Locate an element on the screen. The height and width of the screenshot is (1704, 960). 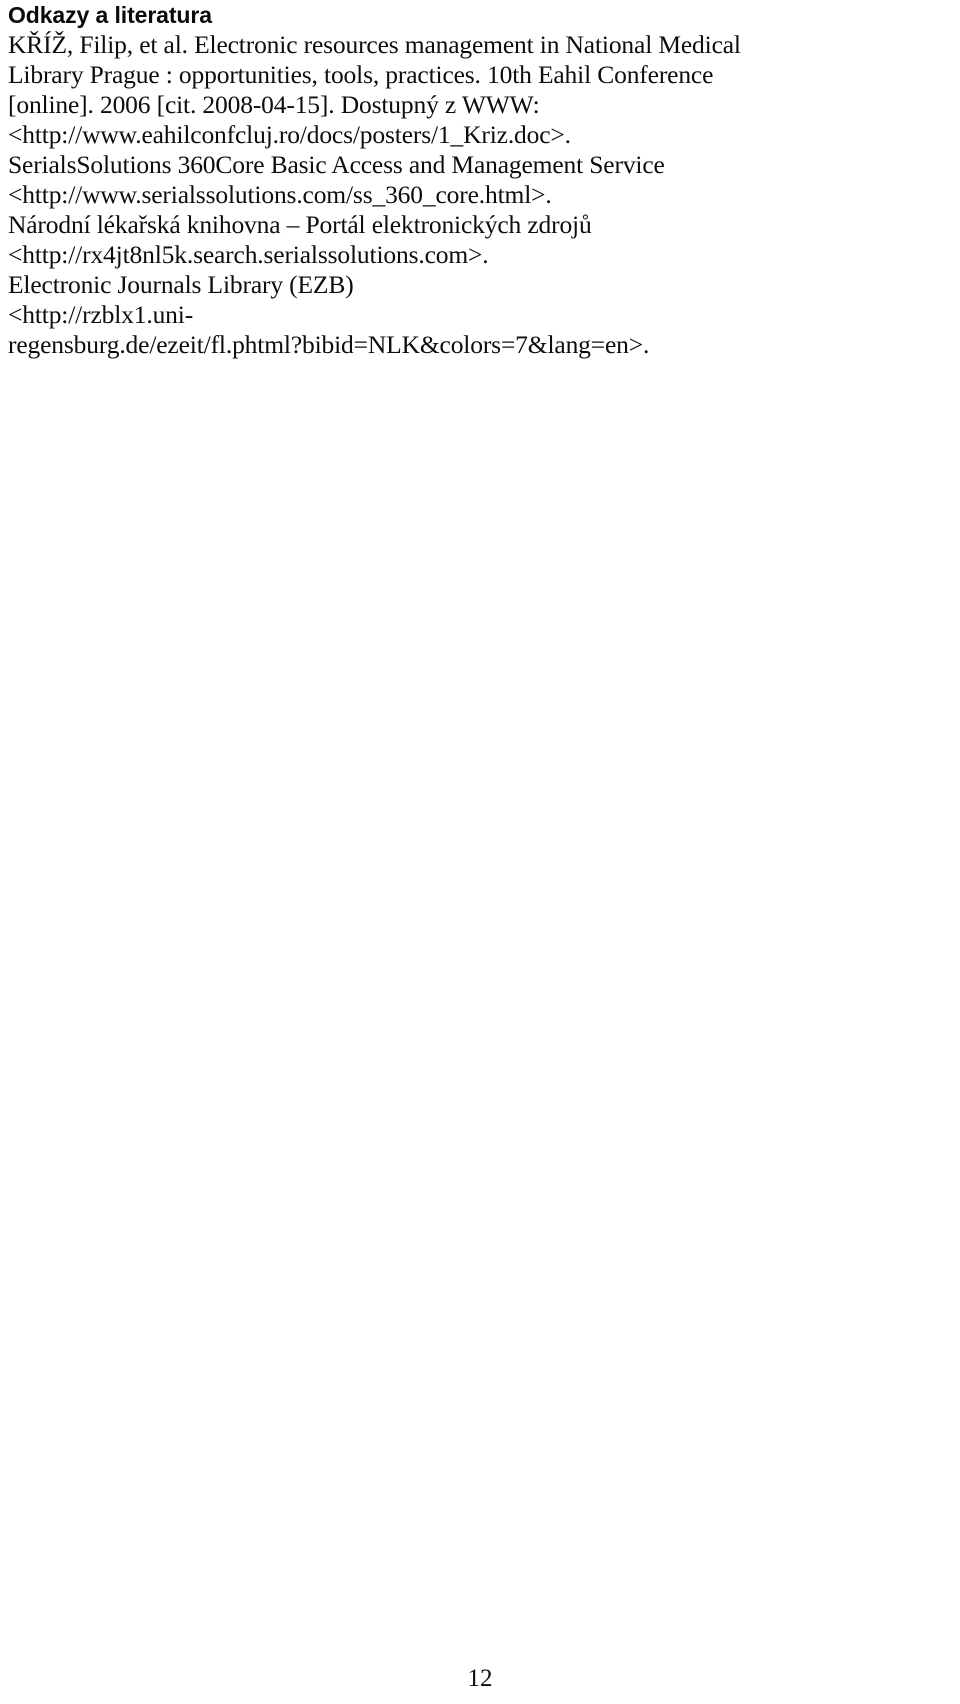
page-number: 12 is located at coordinates (480, 1678).